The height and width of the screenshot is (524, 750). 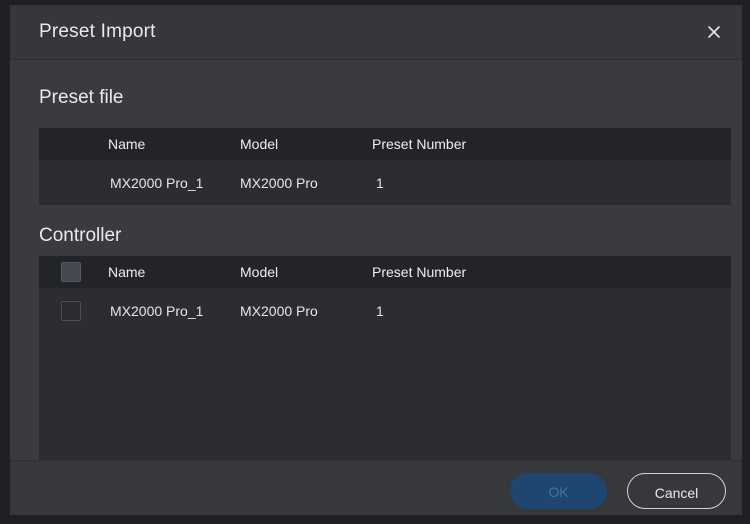 I want to click on dialog-footer: OK Cancel, so click(x=376, y=487).